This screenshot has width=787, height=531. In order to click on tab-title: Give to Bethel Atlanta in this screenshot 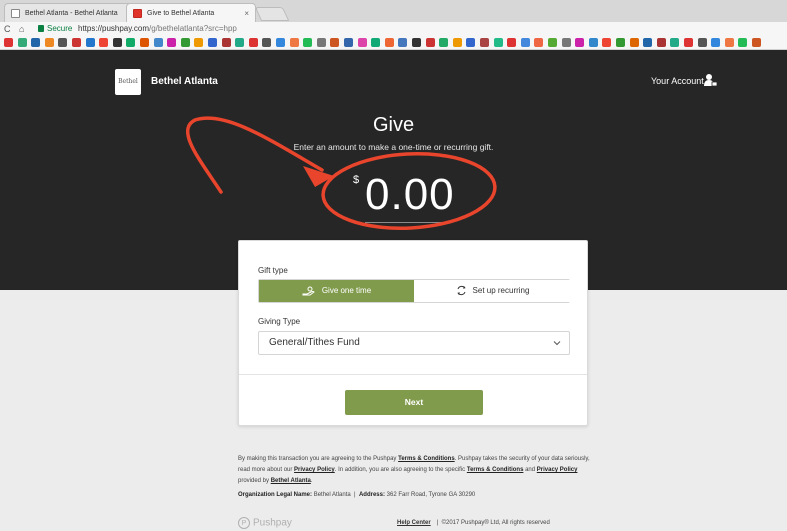, I will do `click(181, 13)`.